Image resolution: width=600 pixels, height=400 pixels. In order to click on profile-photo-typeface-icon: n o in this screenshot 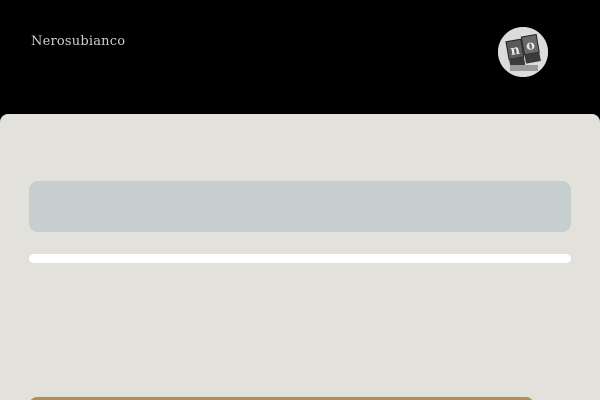, I will do `click(523, 52)`.